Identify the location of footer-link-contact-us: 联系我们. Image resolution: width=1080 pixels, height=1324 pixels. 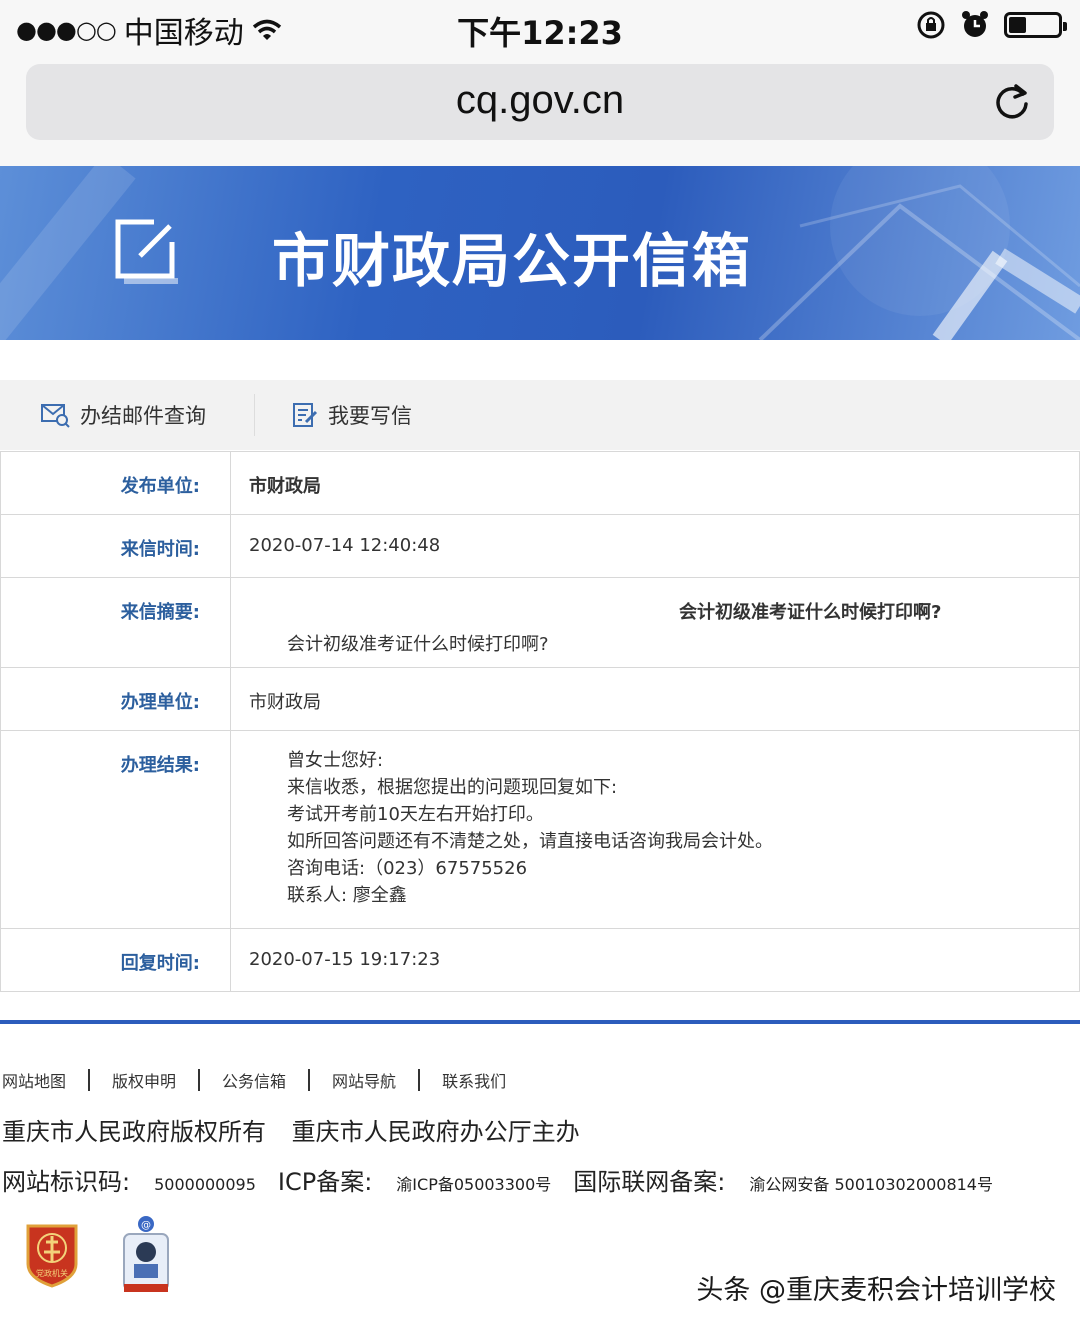
(474, 1080).